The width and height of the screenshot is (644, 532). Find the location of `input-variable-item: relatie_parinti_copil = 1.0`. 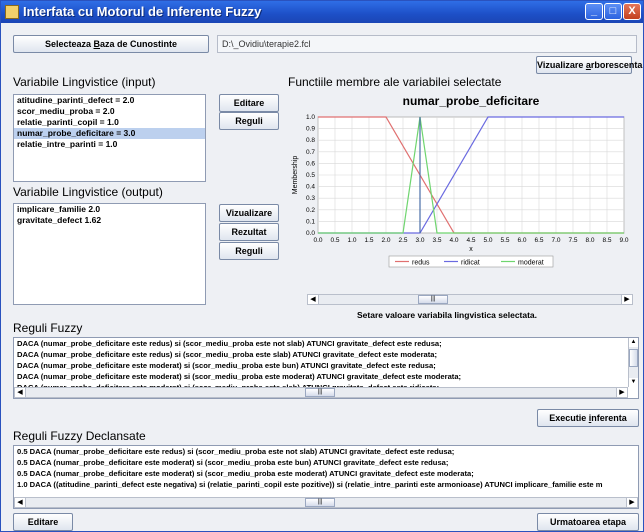

input-variable-item: relatie_parinti_copil = 1.0 is located at coordinates (109, 122).